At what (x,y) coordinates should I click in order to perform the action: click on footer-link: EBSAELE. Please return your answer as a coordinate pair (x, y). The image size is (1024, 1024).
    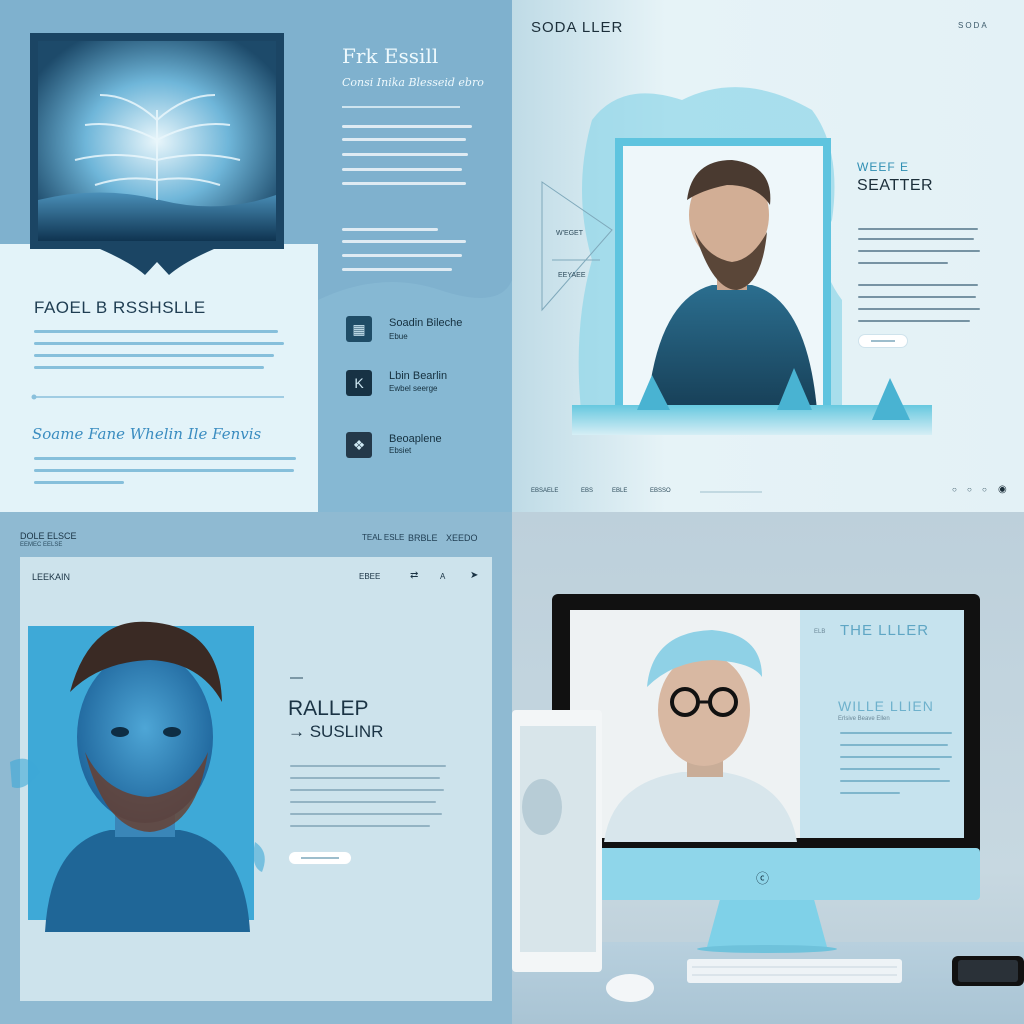
    Looking at the image, I should click on (544, 491).